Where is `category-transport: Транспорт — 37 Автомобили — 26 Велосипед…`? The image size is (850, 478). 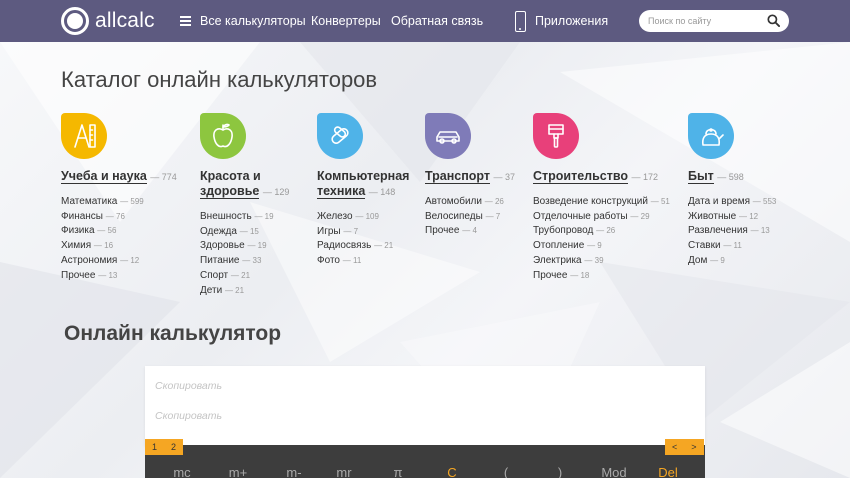
category-transport: Транспорт — 37 Автомобили — 26 Велосипед… is located at coordinates (470, 176).